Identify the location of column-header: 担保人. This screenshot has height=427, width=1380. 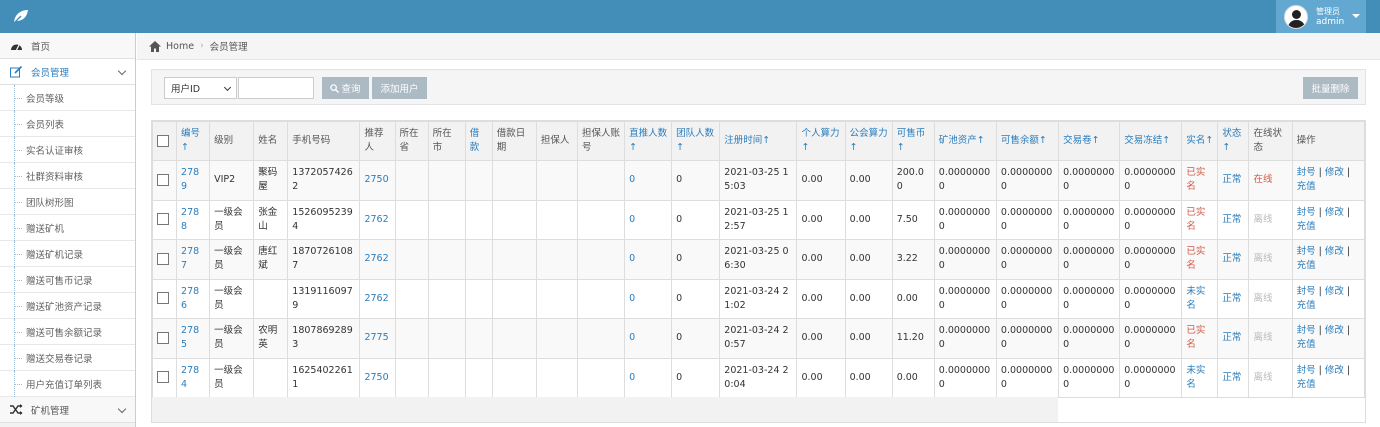
(556, 141).